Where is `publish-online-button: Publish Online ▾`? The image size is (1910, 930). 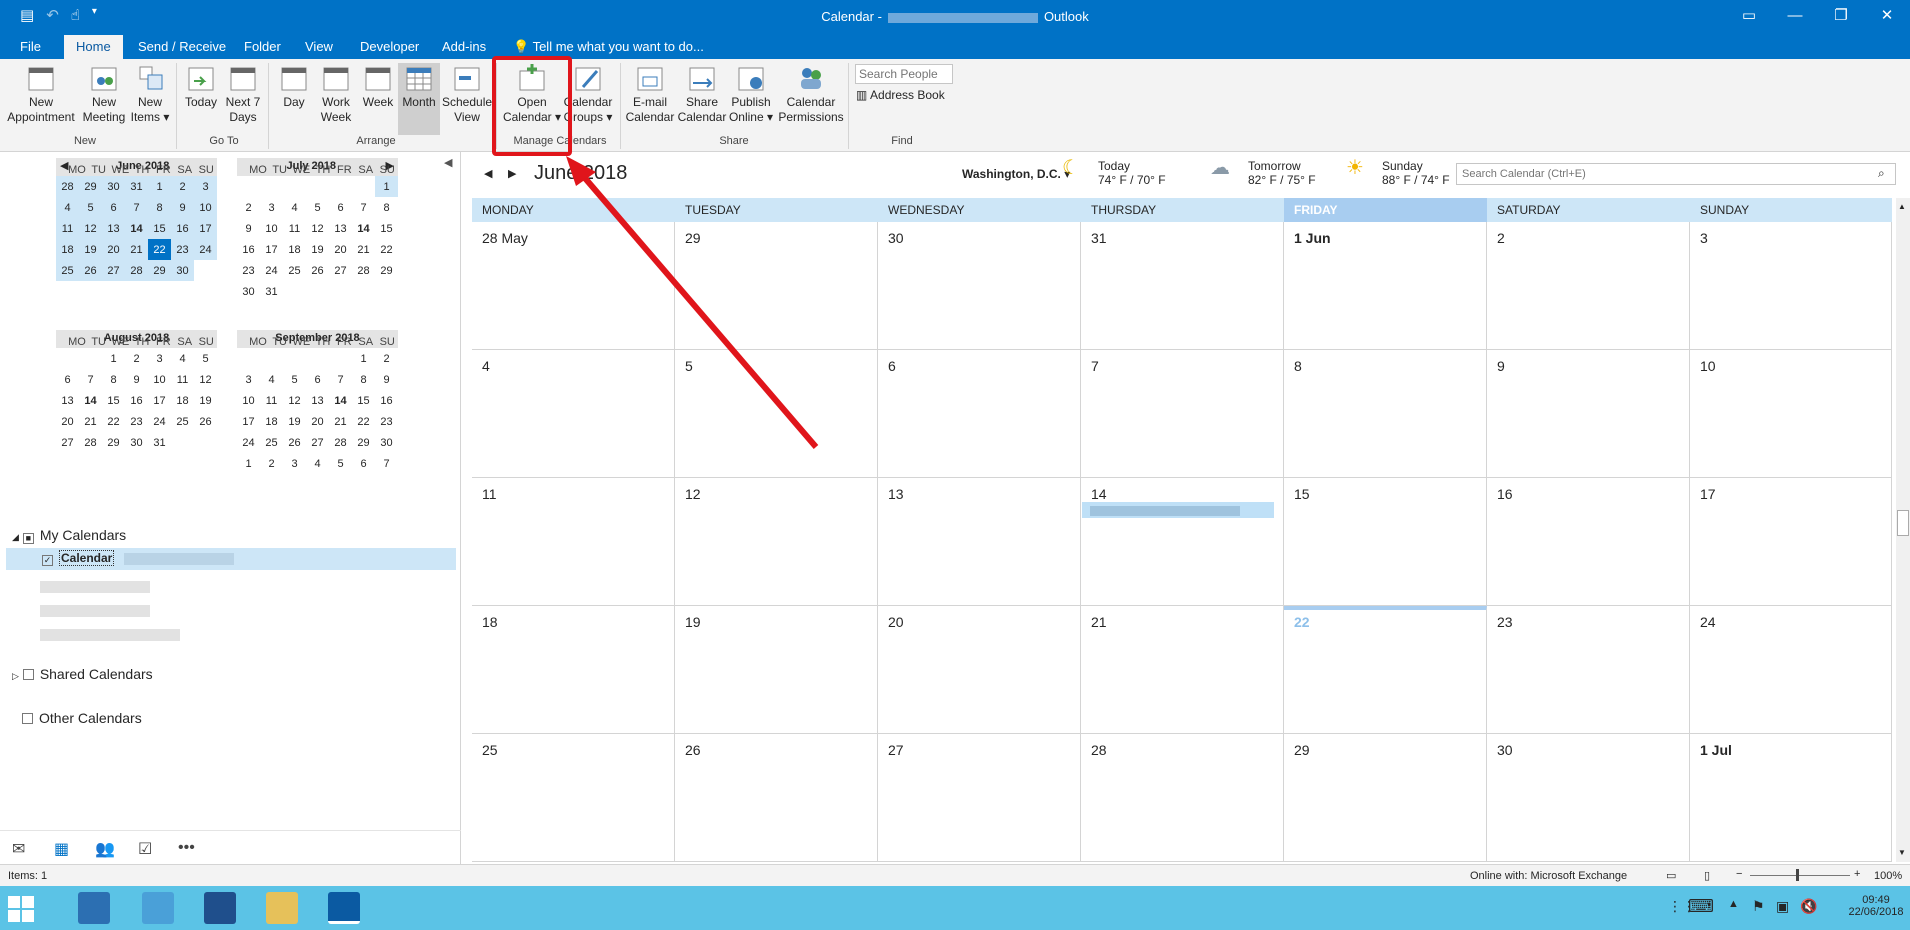
publish-online-button: Publish Online ▾ is located at coordinates (751, 94).